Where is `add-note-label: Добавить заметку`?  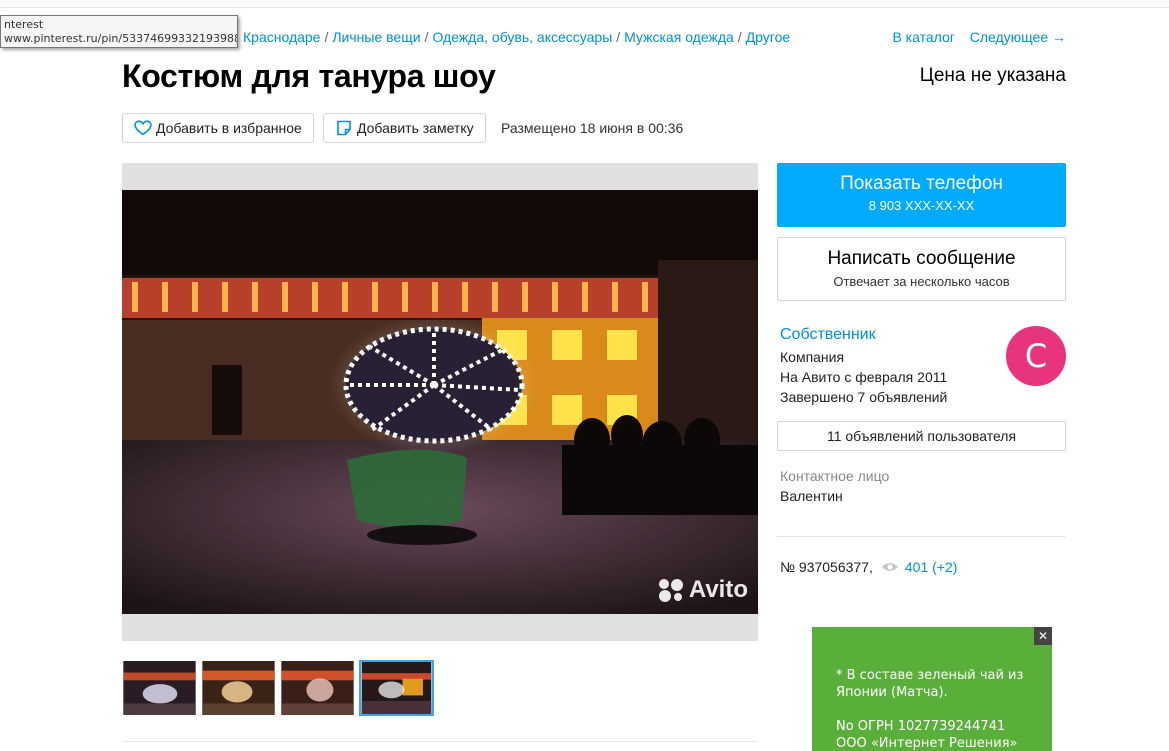 add-note-label: Добавить заметку is located at coordinates (415, 128).